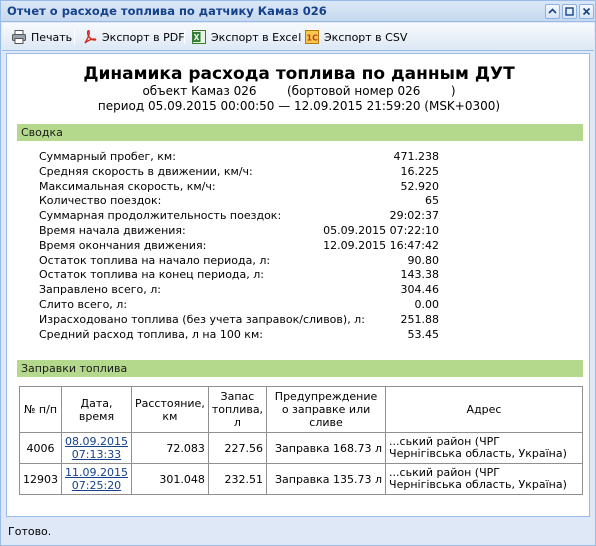 The width and height of the screenshot is (596, 546). Describe the element at coordinates (326, 448) in the screenshot. I see `cell-warning: Заправка 168.73 л` at that location.